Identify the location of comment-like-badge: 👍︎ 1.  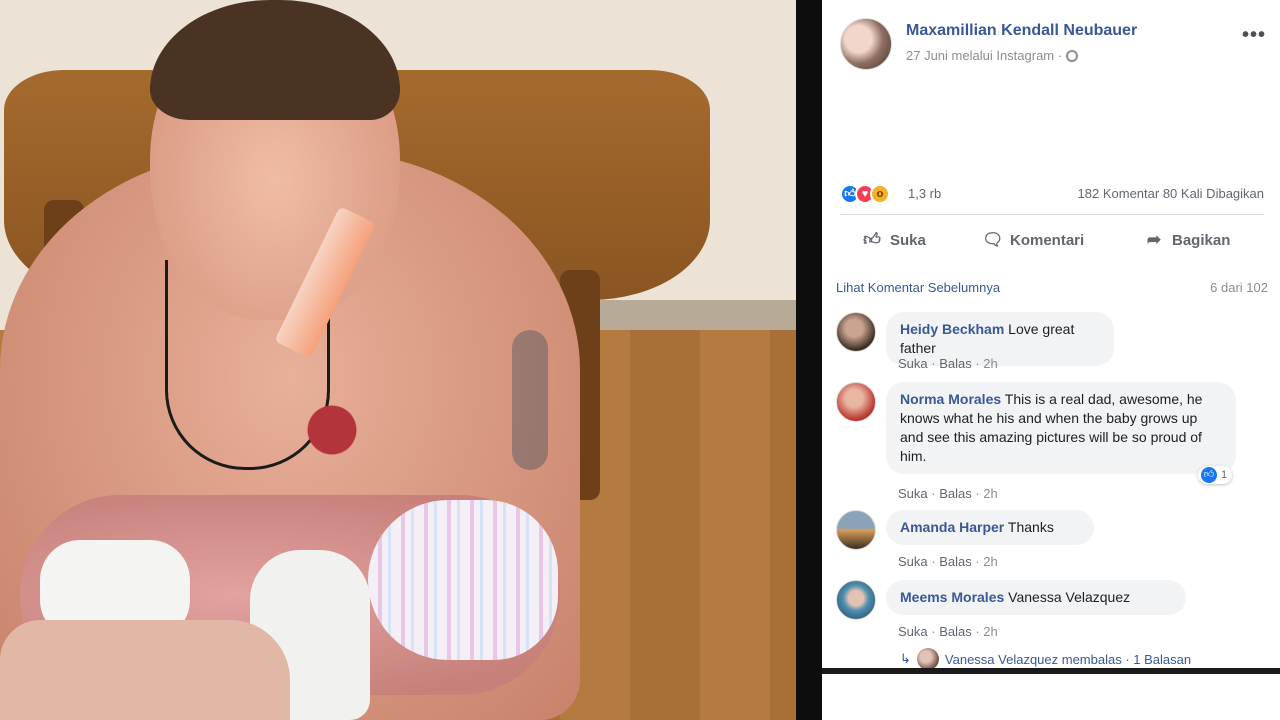
(1215, 475).